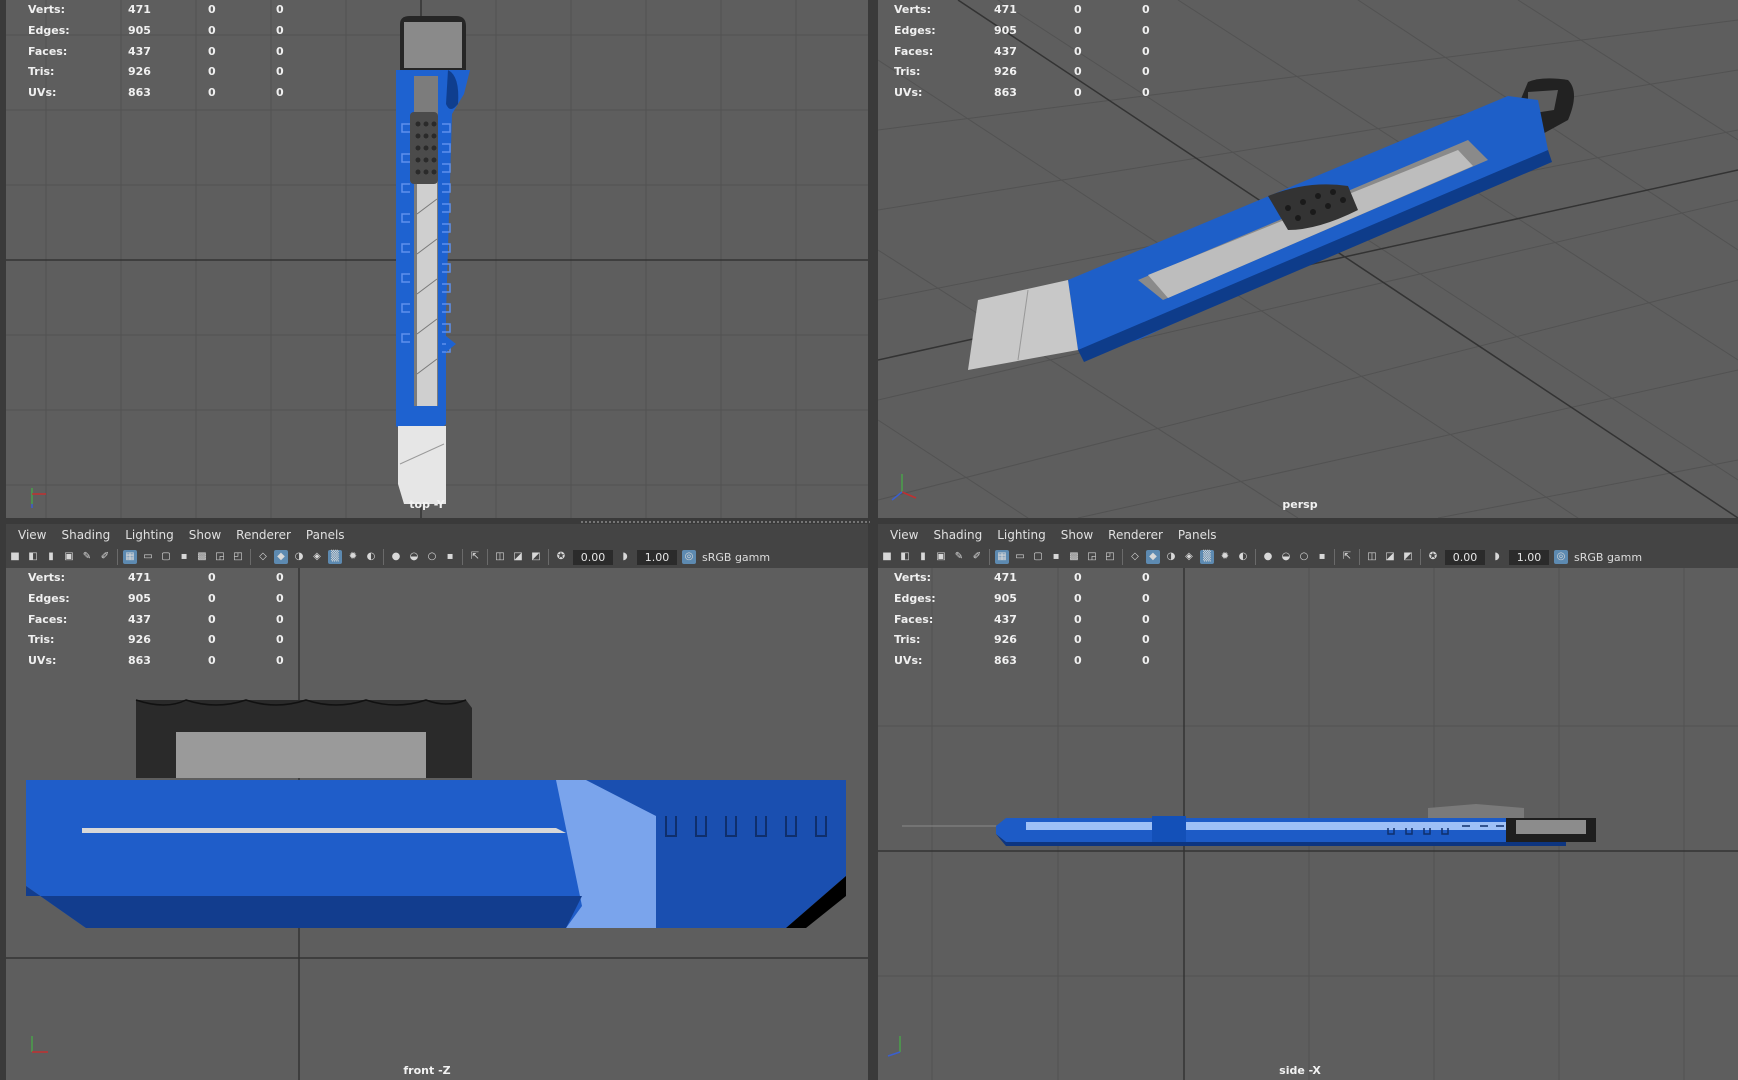 This screenshot has height=1080, width=1738. Describe the element at coordinates (250, 557) in the screenshot. I see `toolbar-separator` at that location.